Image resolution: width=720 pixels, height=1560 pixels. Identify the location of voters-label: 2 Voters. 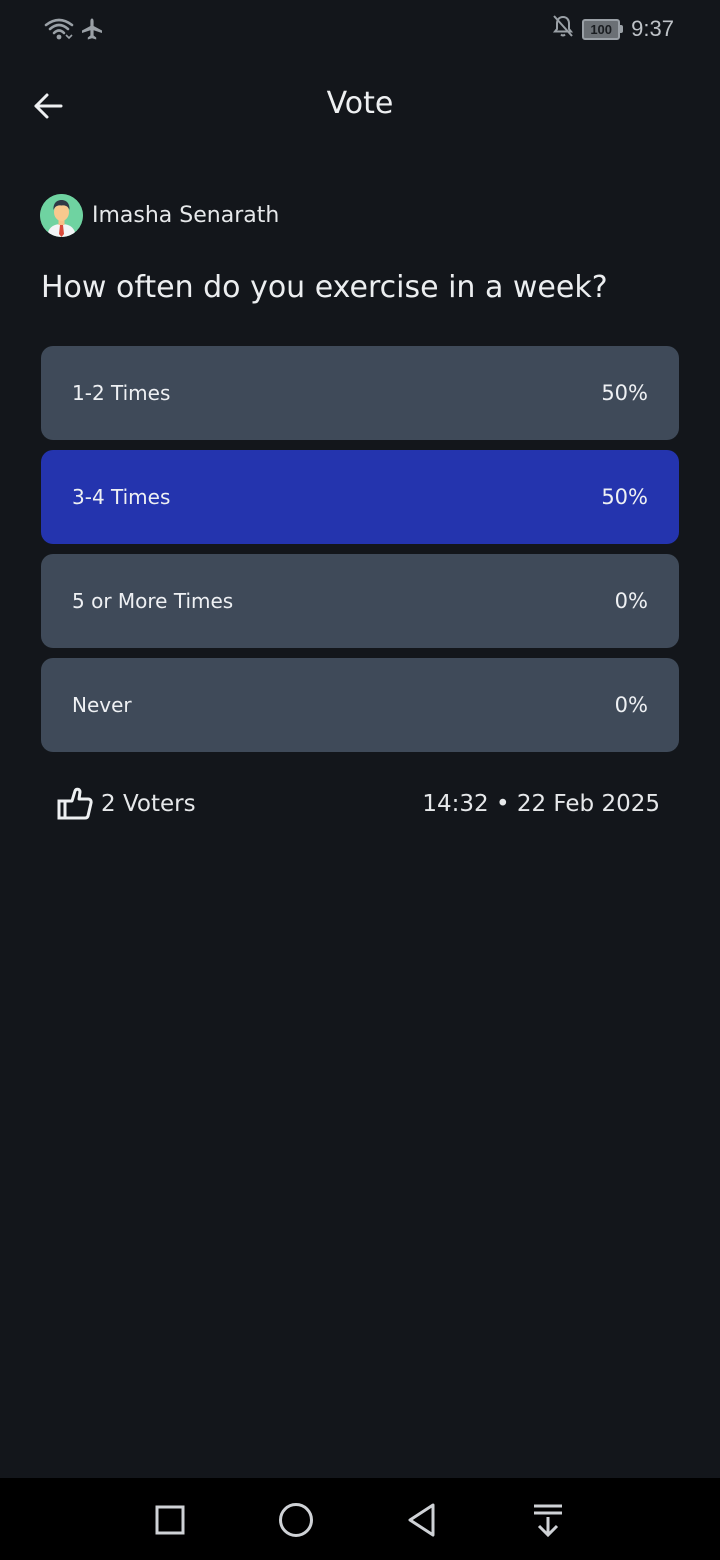
(148, 804).